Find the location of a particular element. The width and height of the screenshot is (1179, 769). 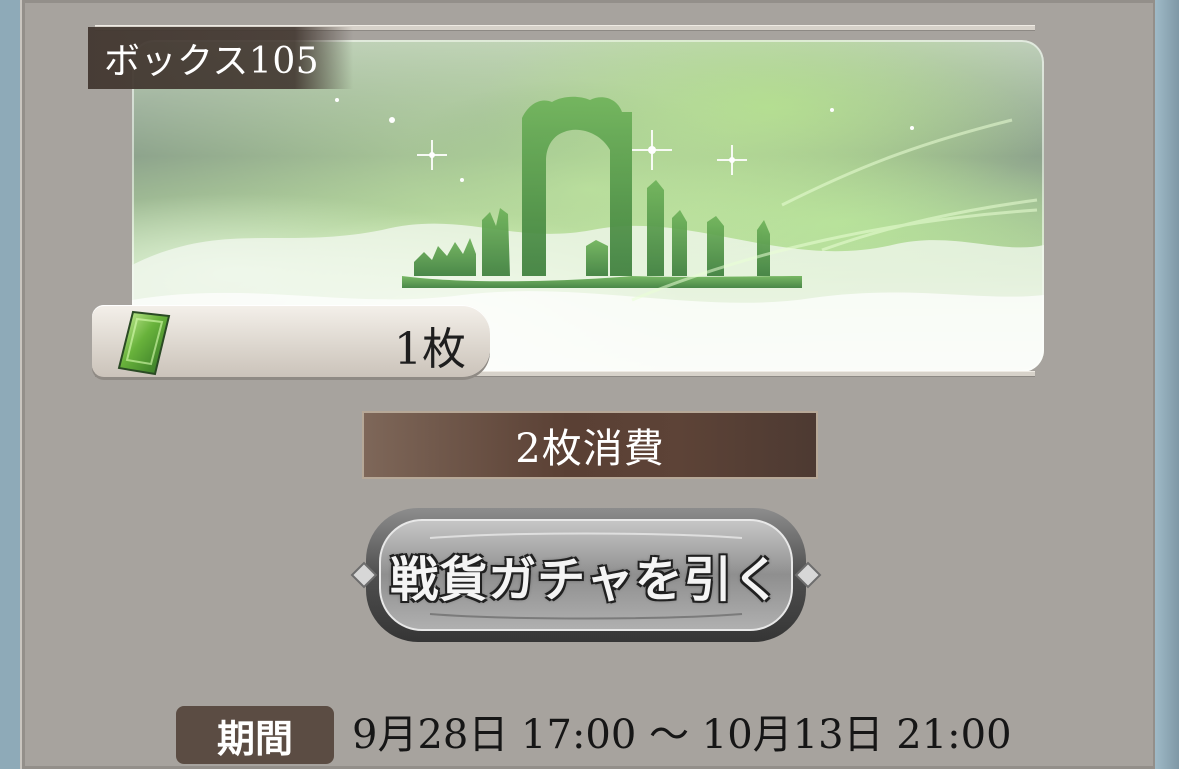

box-number-label: ボックス105 is located at coordinates (220, 58).